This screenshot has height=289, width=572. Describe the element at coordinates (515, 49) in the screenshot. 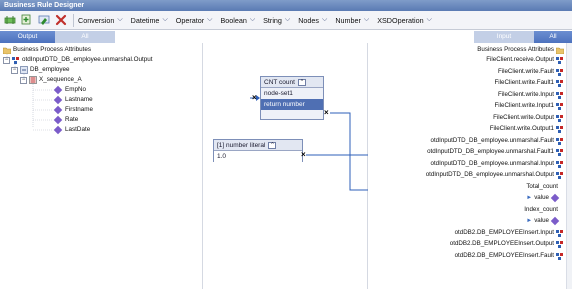

I see `input-tree-root-label: Business Process Attributes` at that location.